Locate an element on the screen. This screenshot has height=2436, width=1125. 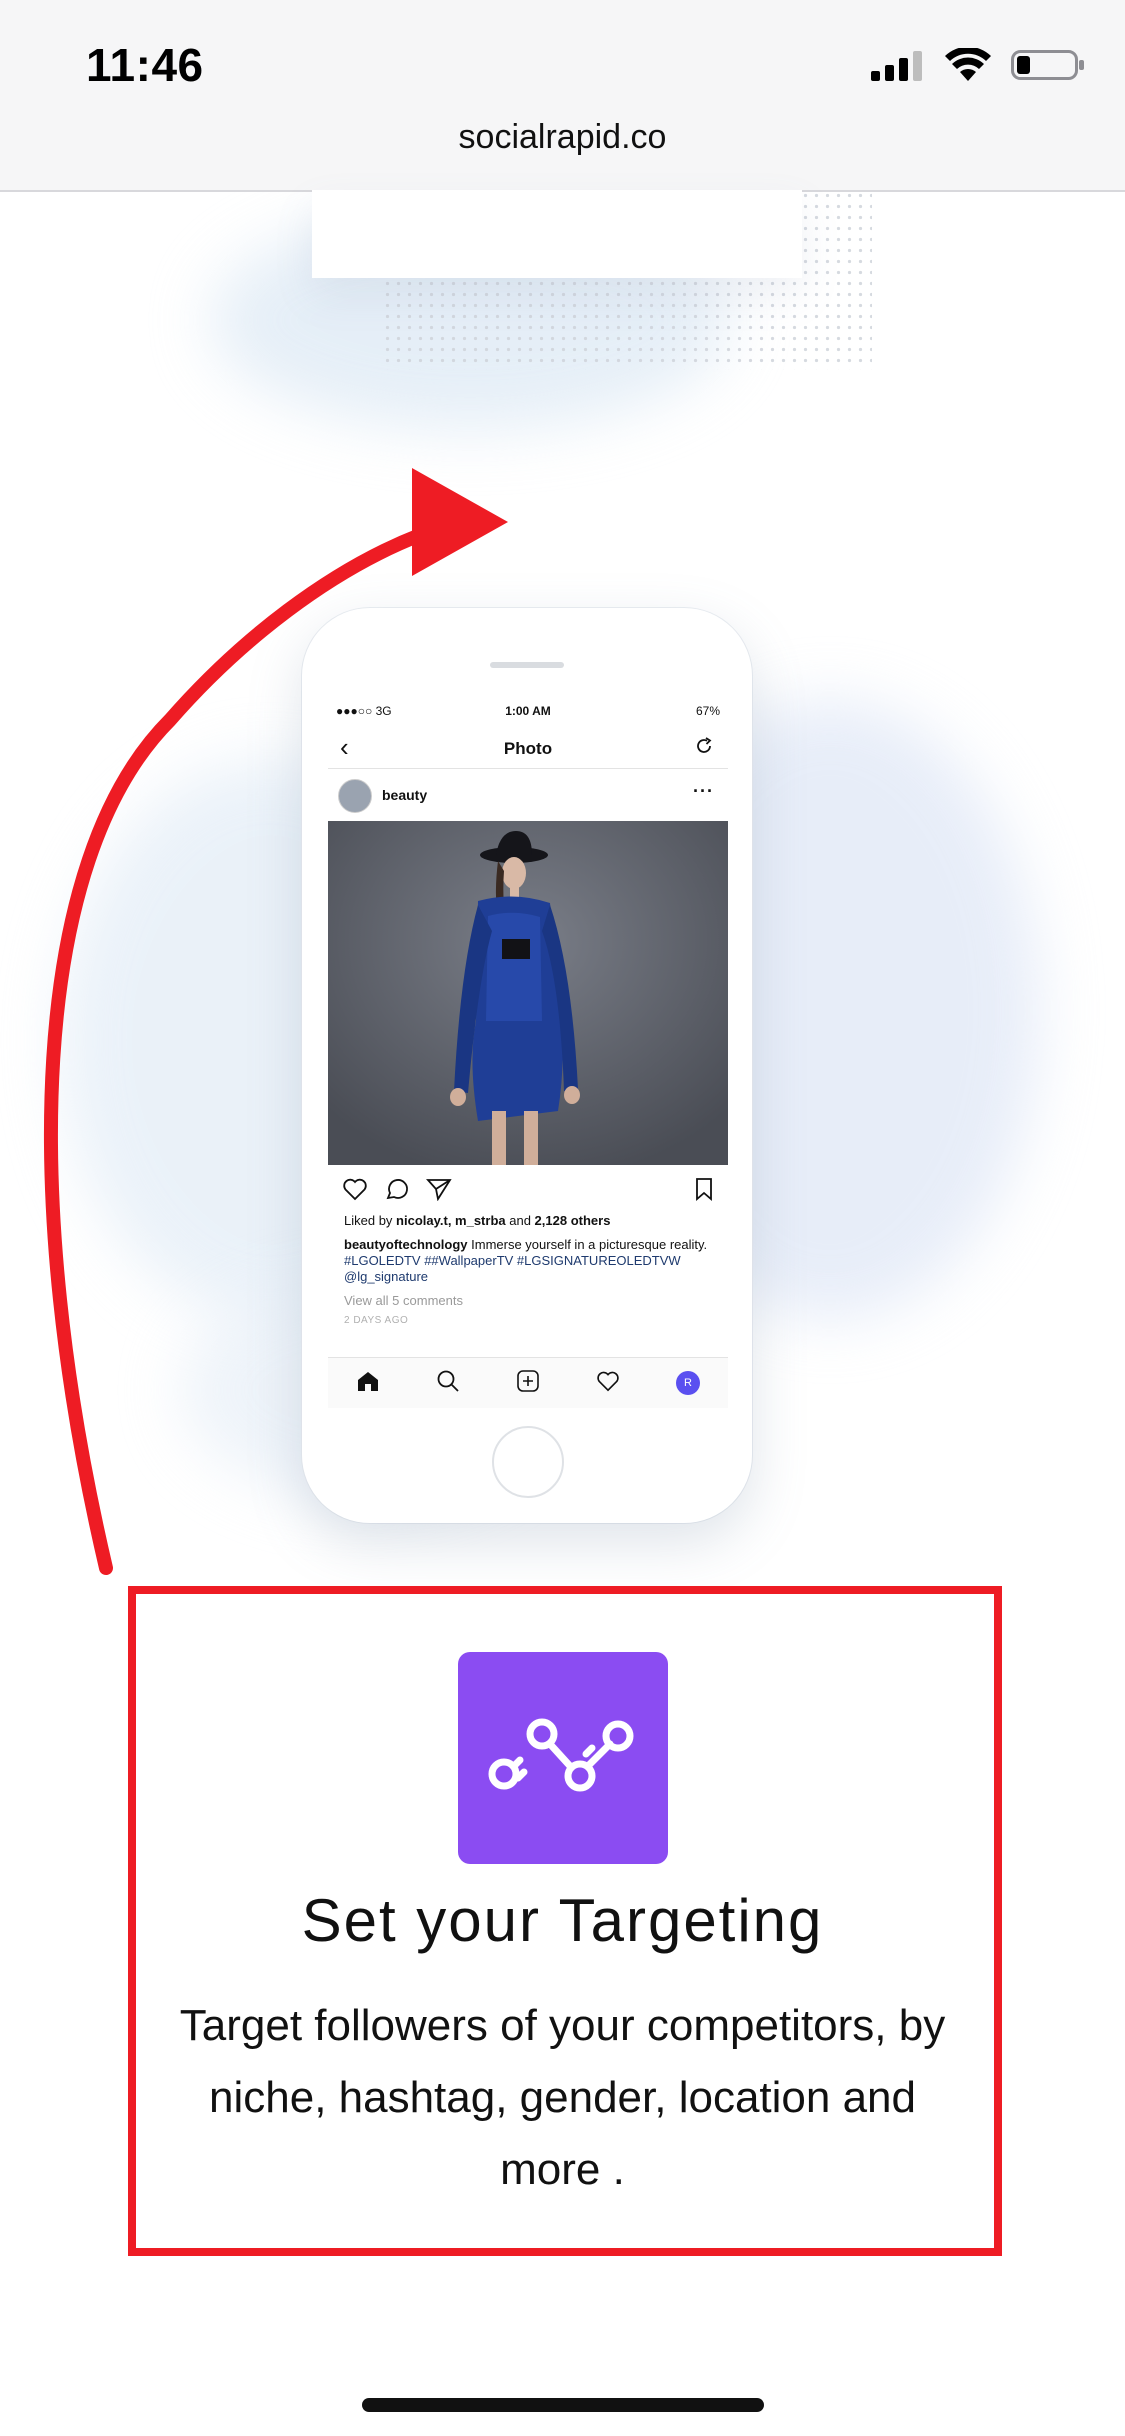
post-age: 2 DAYS AGO is located at coordinates (376, 1320).